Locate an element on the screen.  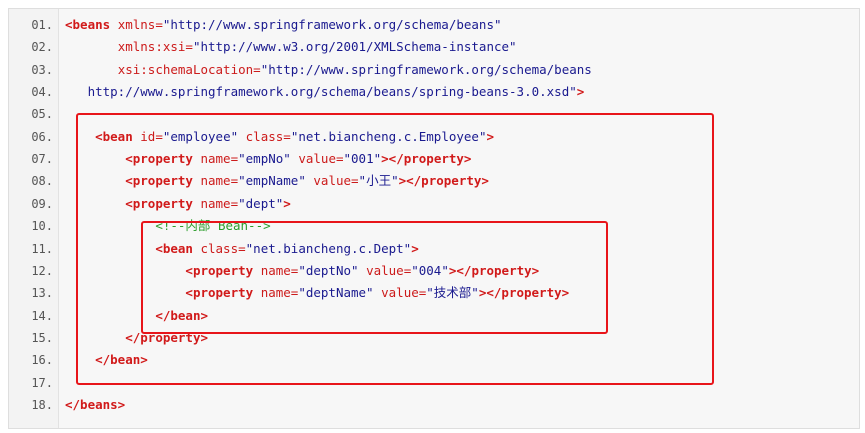
code-text: </property> is located at coordinates (136, 338).